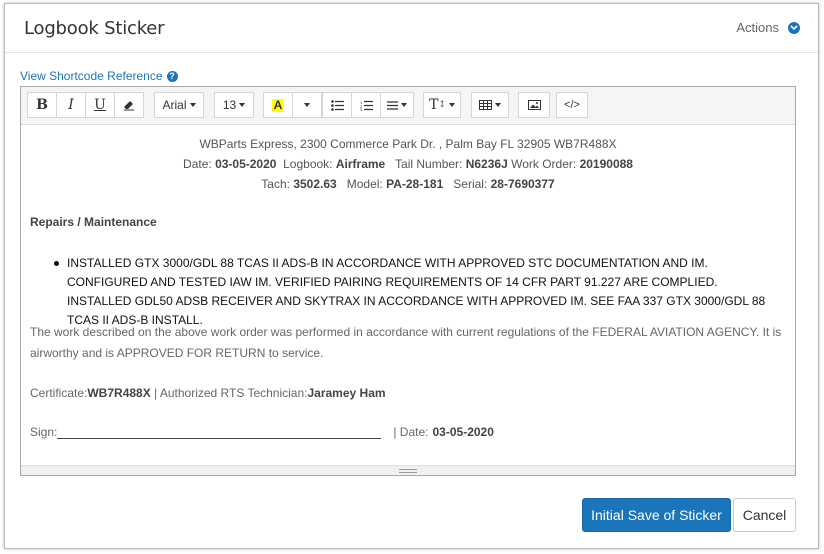  I want to click on image-icon, so click(534, 105).